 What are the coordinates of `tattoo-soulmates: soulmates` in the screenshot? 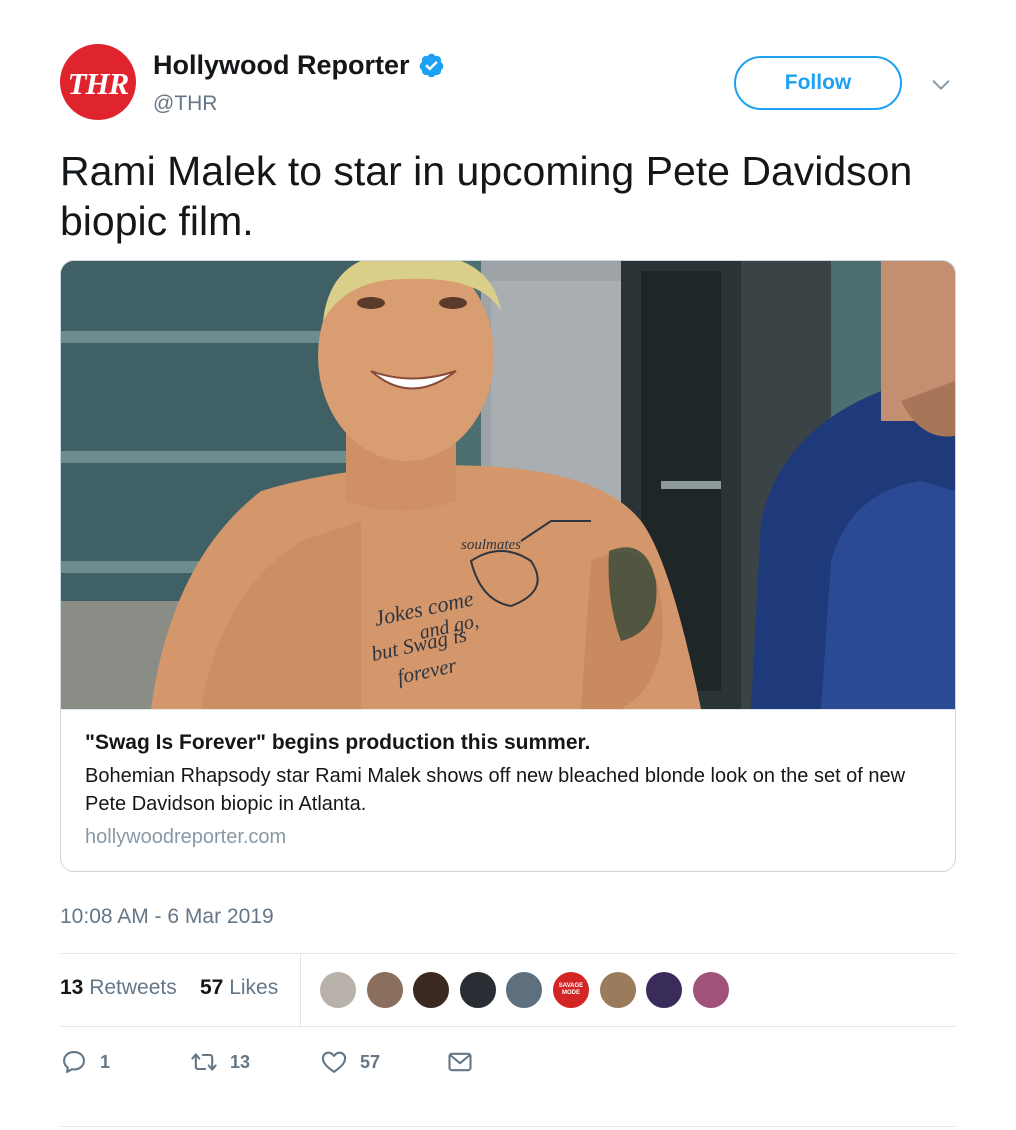 It's located at (491, 545).